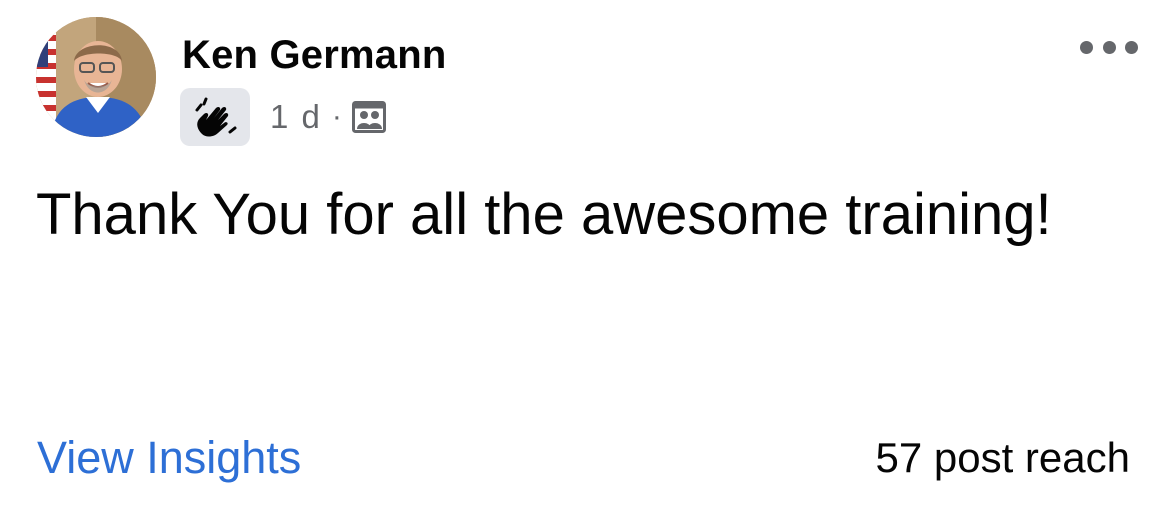 The image size is (1170, 507). I want to click on wave-hand-badge, so click(215, 117).